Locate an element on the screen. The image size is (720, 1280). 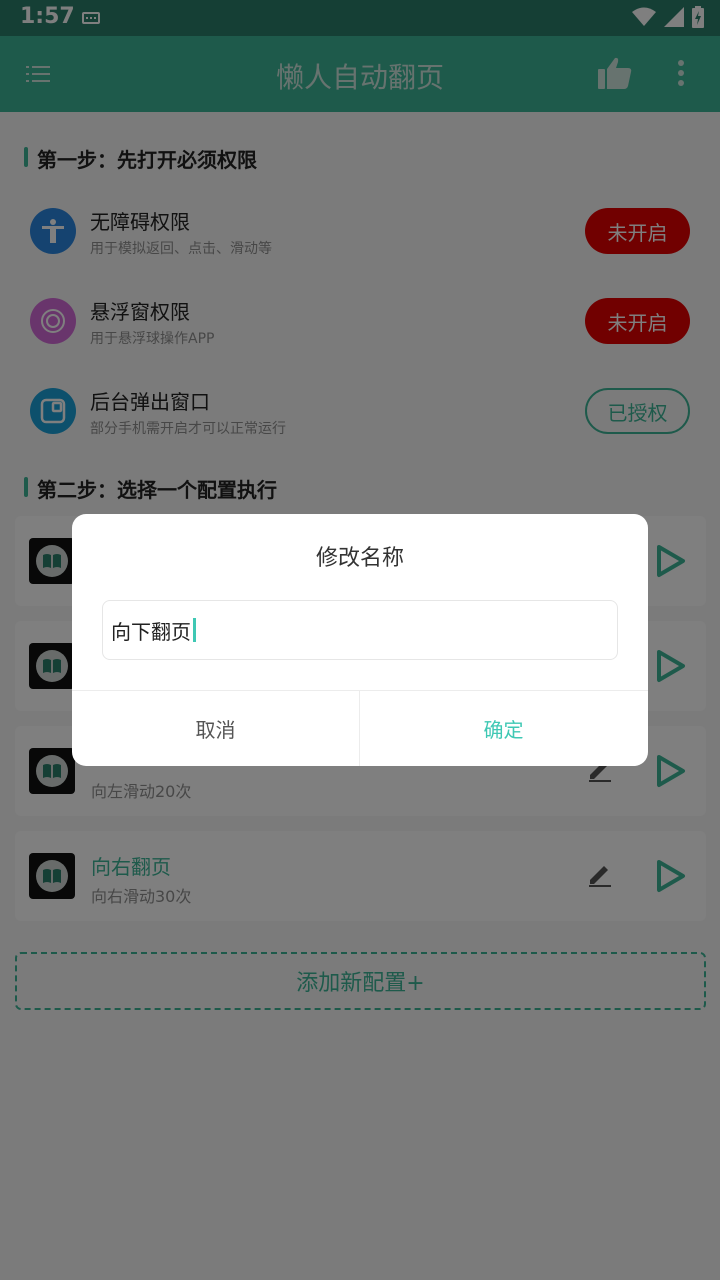
text-caret is located at coordinates (194, 630).